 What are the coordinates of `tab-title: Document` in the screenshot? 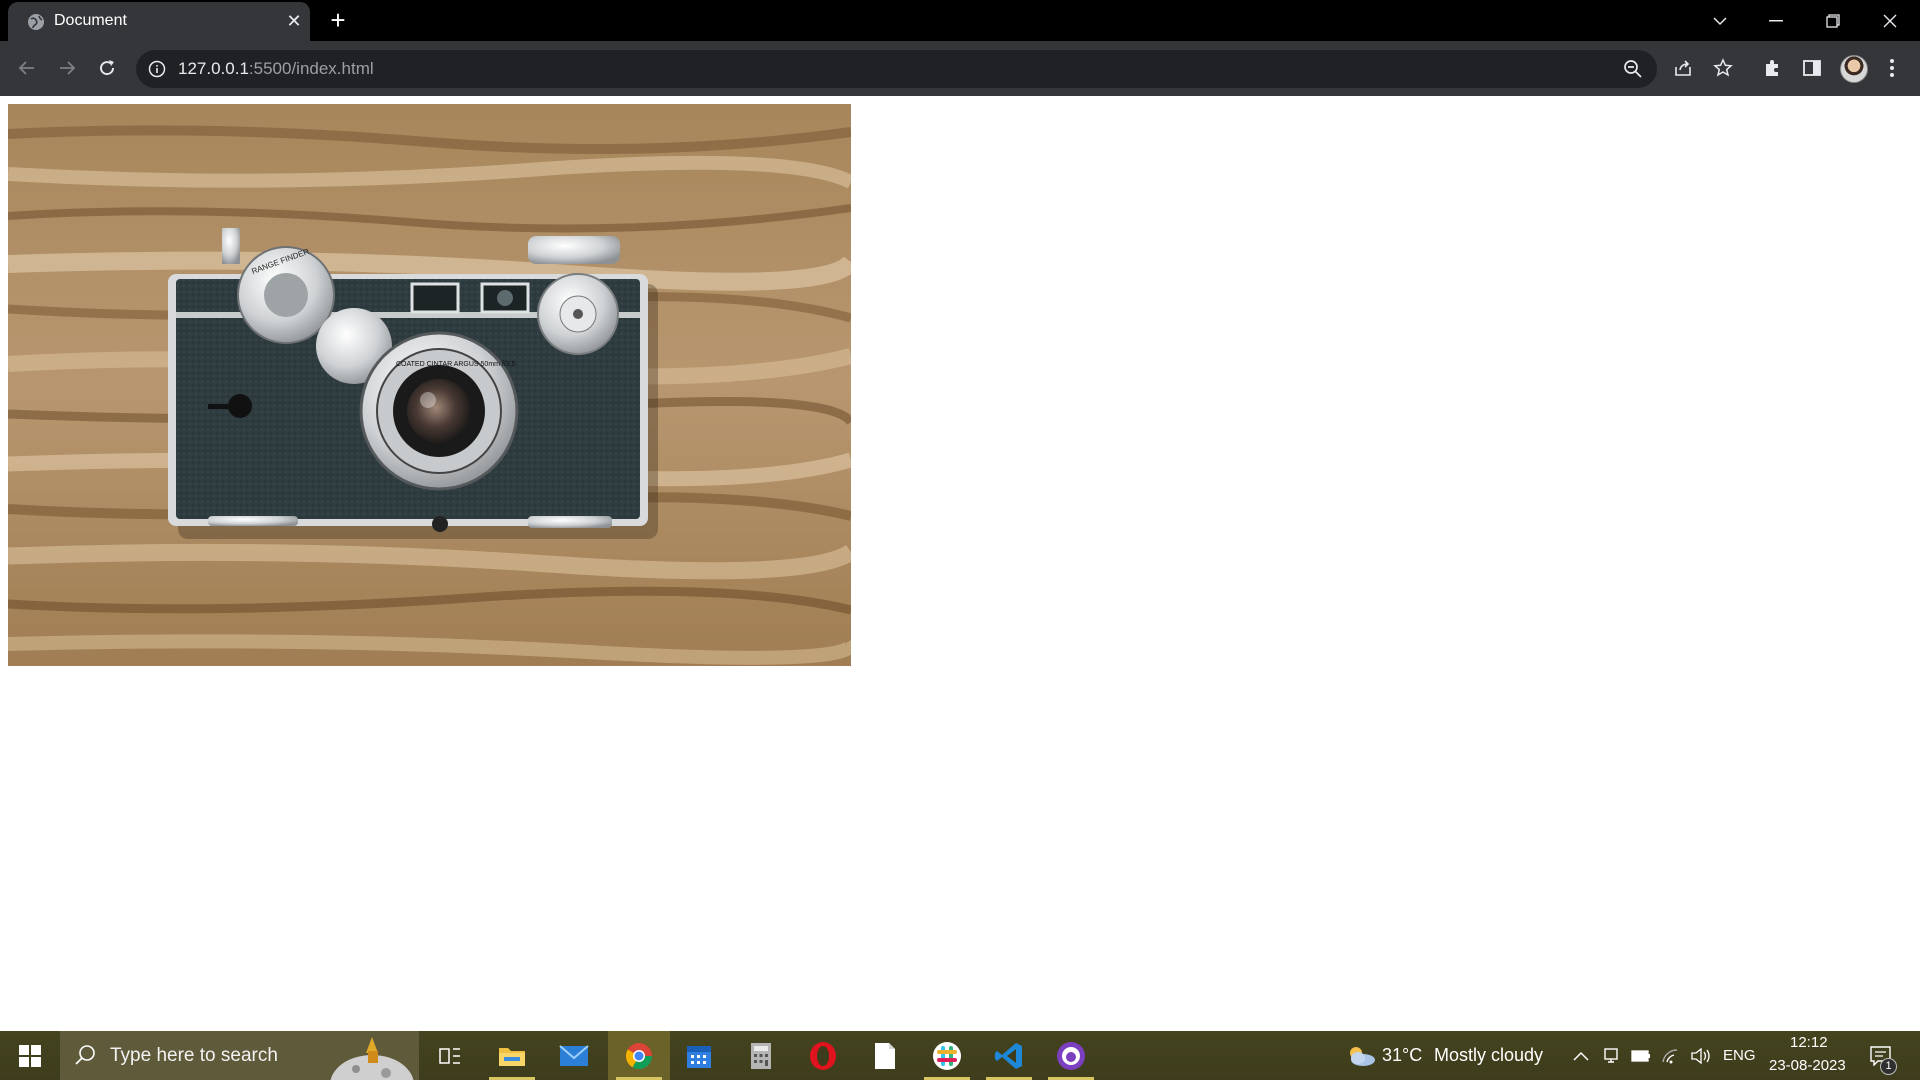 It's located at (90, 20).